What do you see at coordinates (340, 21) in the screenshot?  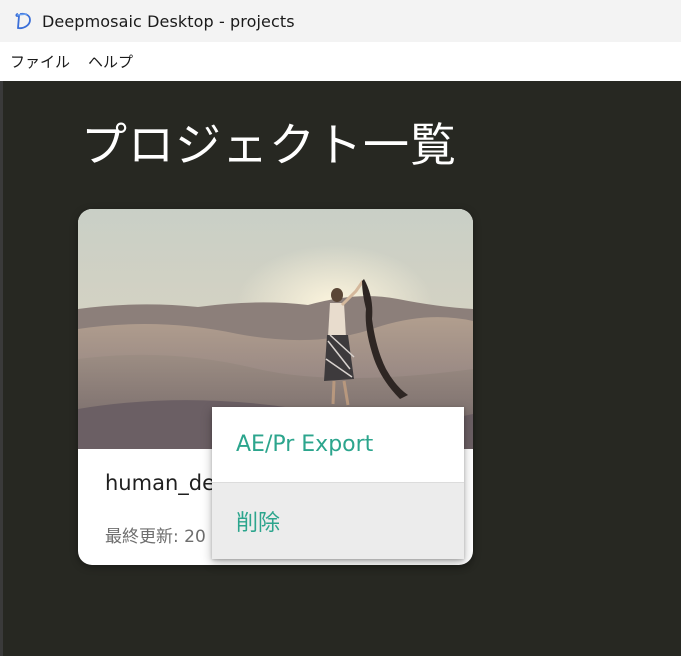 I see `window-titlebar: Deepmosaic Desktop - projects` at bounding box center [340, 21].